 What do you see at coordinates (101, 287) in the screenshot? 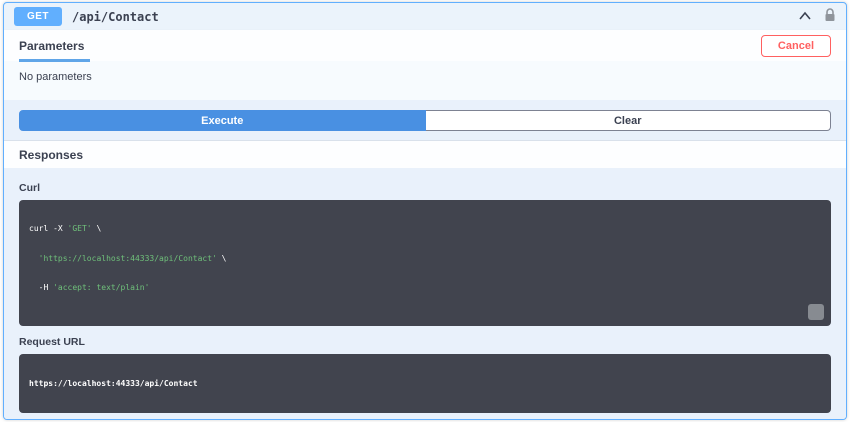
I see `curl-string: 'accept: text/plain'` at bounding box center [101, 287].